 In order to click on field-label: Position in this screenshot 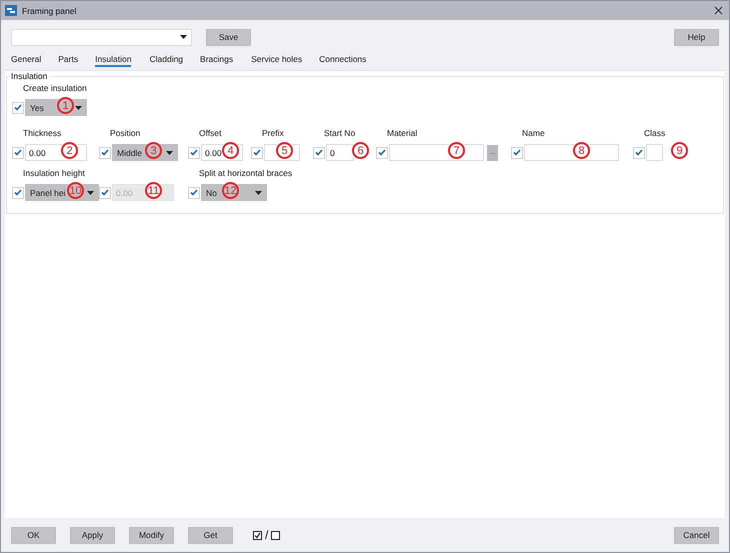, I will do `click(125, 133)`.